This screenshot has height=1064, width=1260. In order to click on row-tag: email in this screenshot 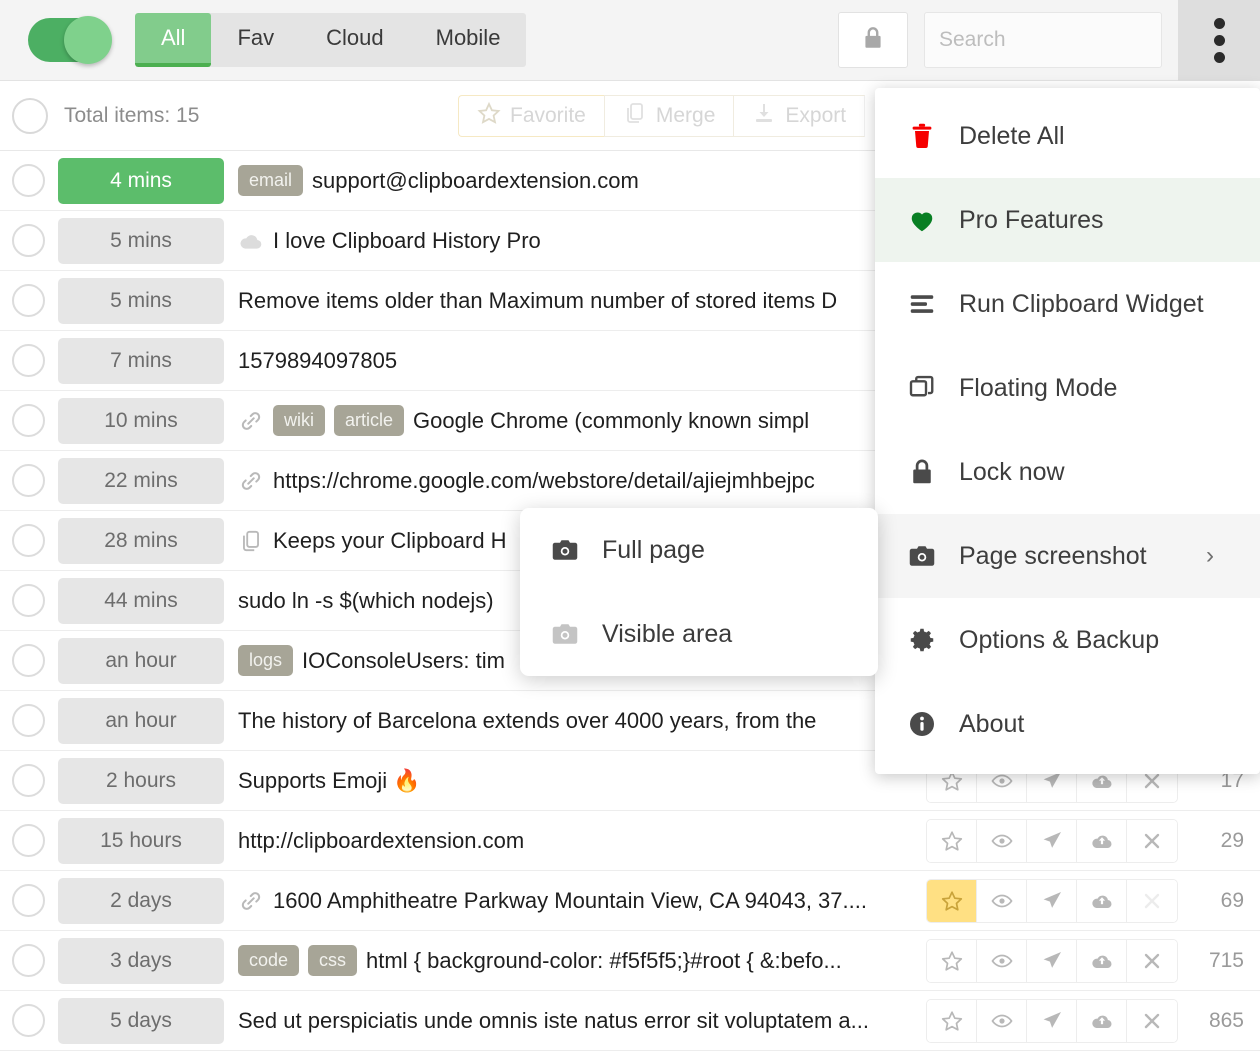, I will do `click(271, 180)`.